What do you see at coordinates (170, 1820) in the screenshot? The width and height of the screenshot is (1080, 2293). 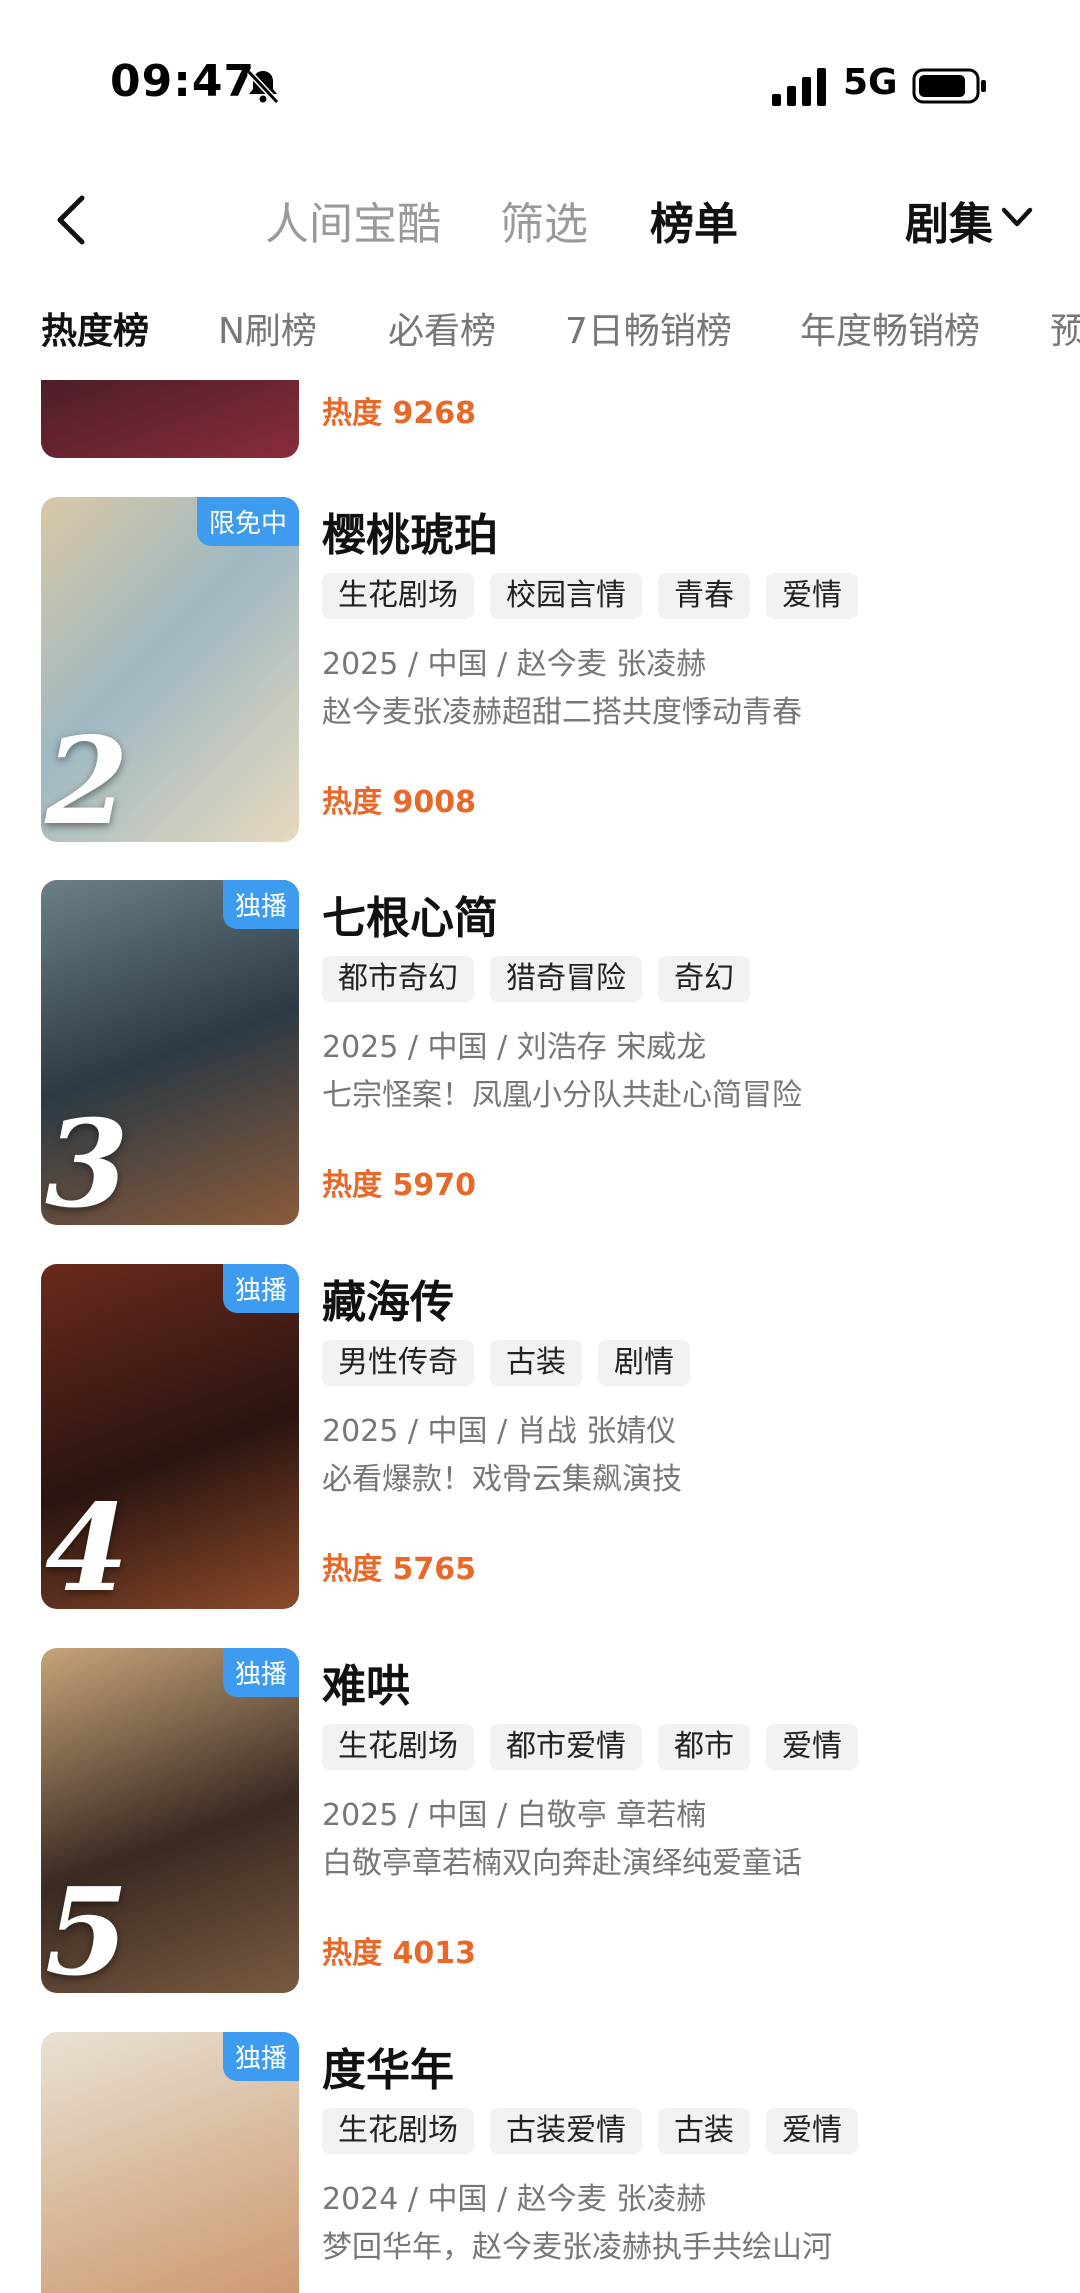 I see `poster-image: 独播 5` at bounding box center [170, 1820].